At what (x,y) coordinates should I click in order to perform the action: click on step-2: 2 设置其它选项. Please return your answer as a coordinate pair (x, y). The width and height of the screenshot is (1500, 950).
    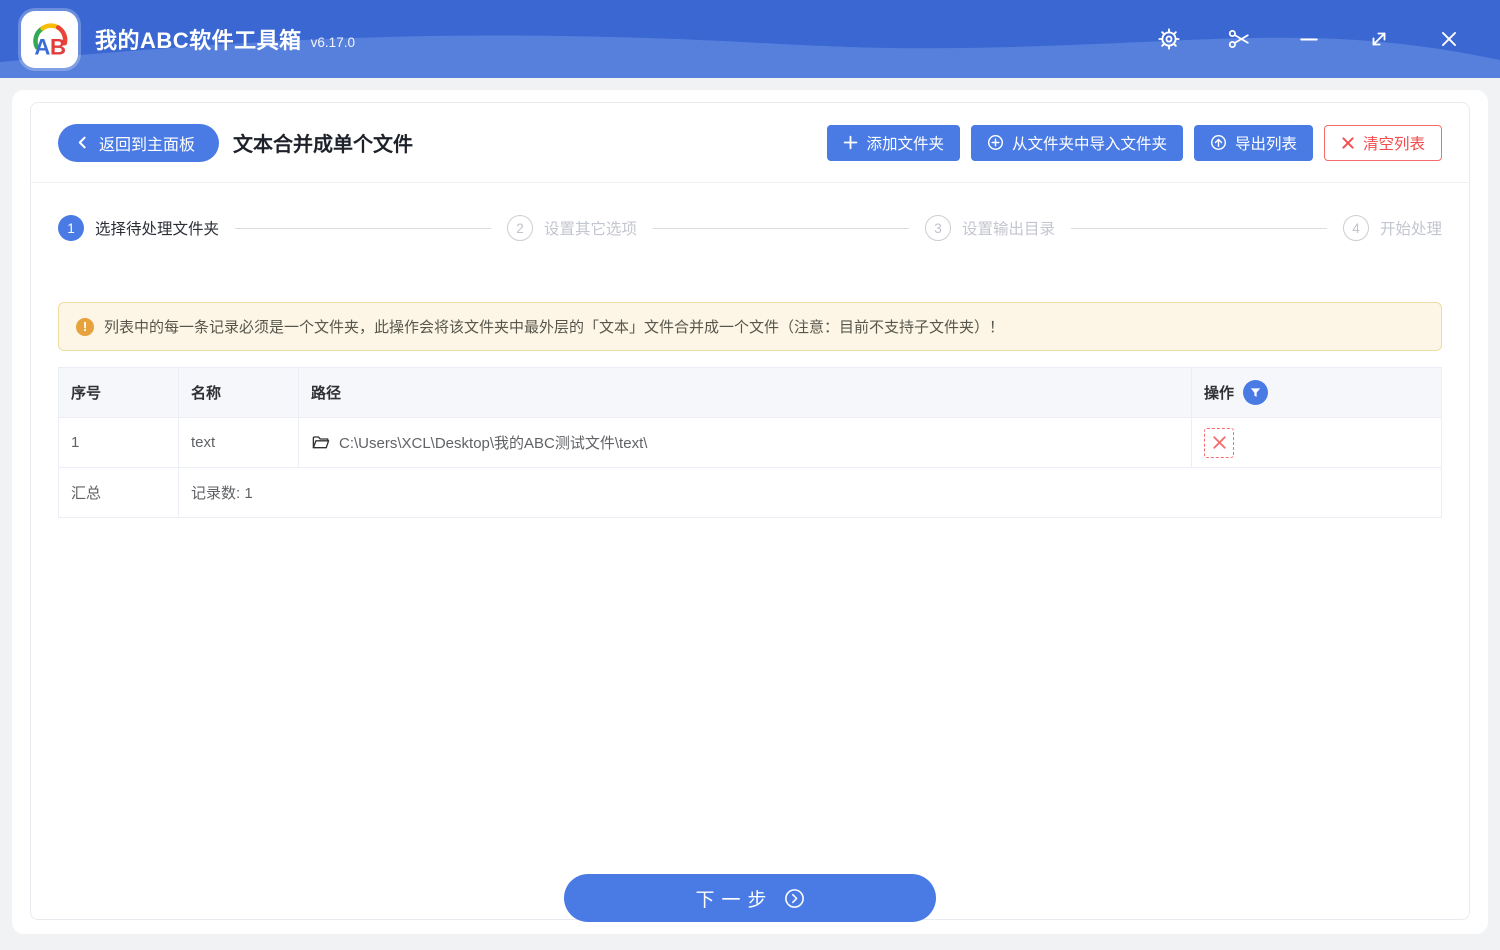
    Looking at the image, I should click on (572, 228).